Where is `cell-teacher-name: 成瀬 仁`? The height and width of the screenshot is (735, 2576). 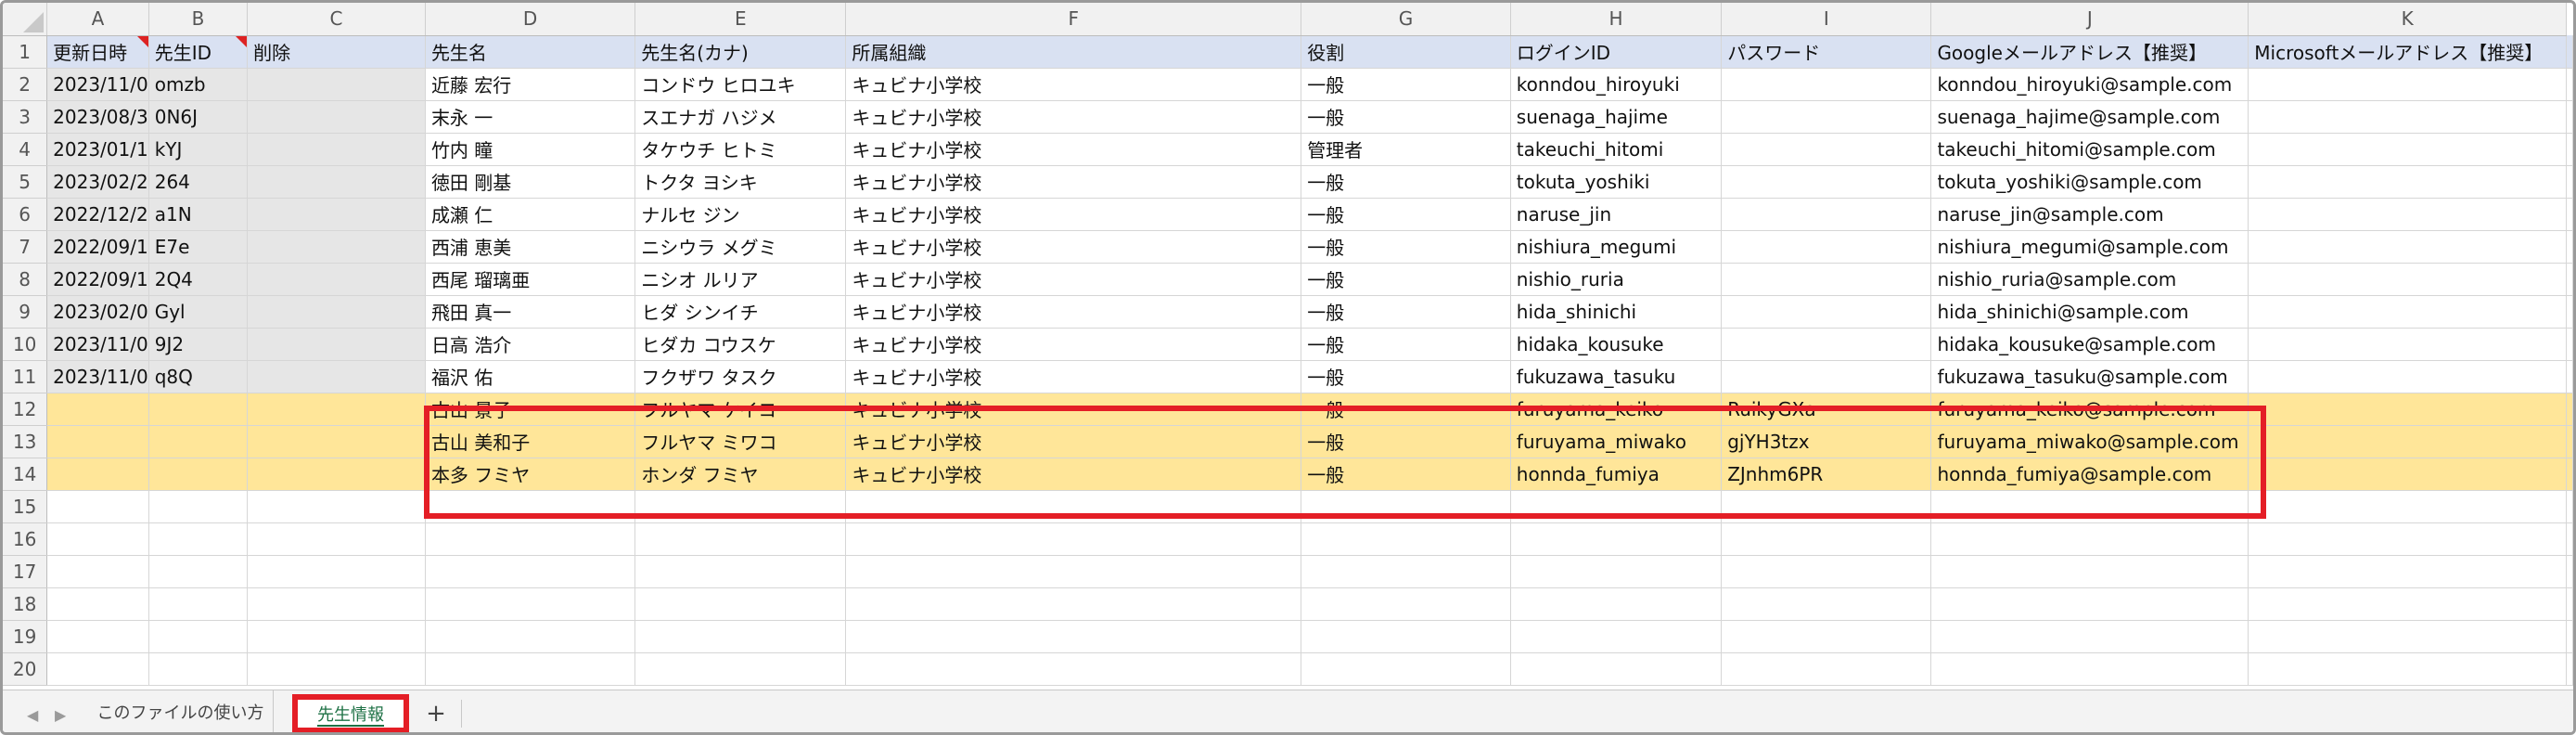 cell-teacher-name: 成瀬 仁 is located at coordinates (530, 214).